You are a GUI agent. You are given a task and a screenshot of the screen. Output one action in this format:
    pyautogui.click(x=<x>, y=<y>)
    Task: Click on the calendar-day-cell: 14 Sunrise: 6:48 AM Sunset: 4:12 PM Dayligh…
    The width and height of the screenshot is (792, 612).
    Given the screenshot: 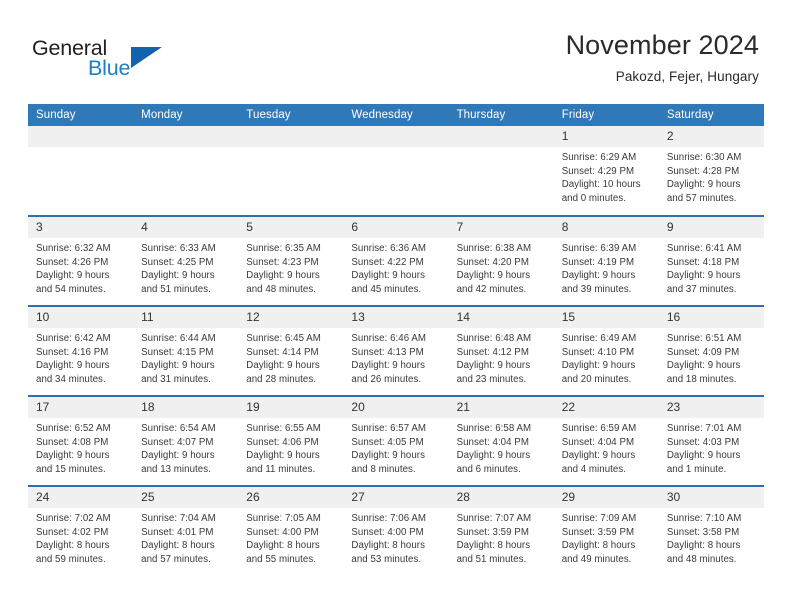 What is the action you would take?
    pyautogui.click(x=501, y=350)
    